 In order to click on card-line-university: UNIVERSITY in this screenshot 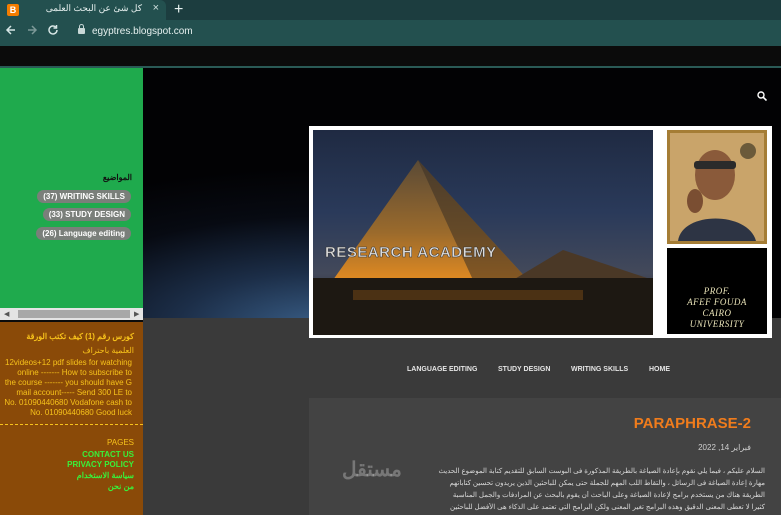, I will do `click(717, 324)`.